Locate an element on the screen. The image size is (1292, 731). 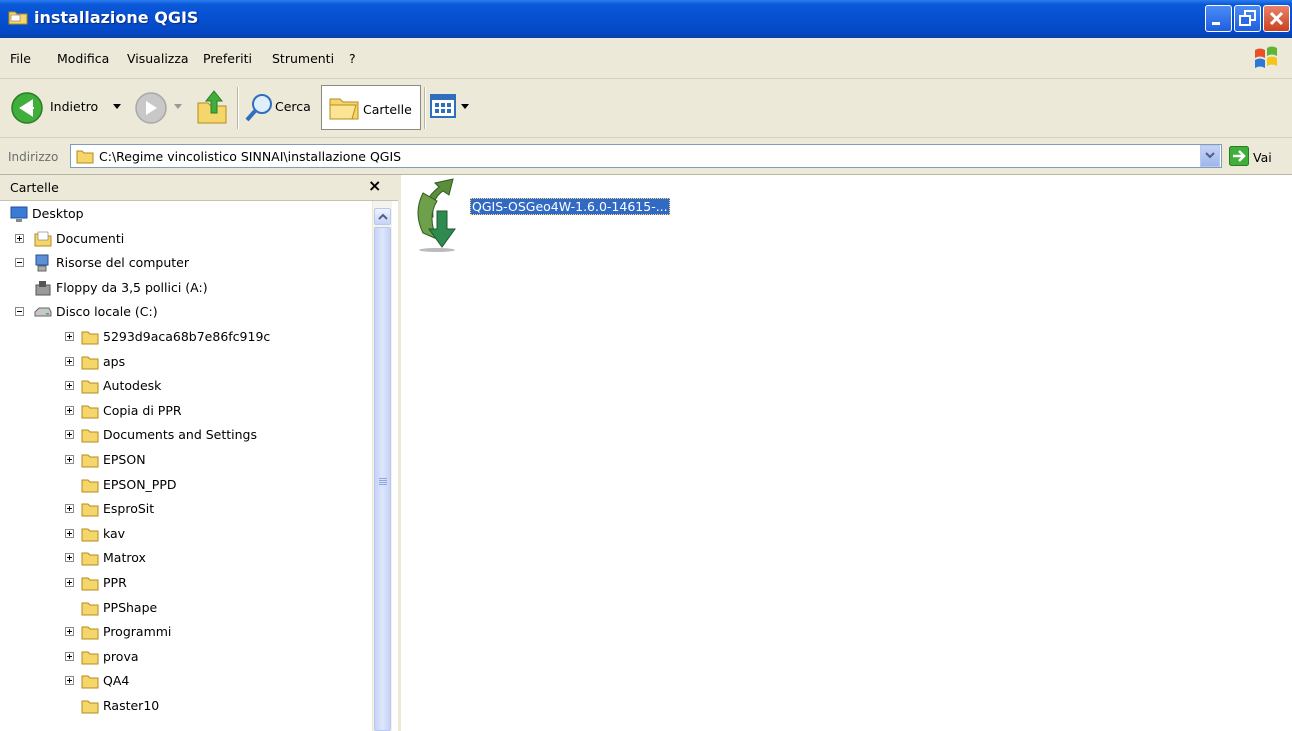
tree-item: Documenti is located at coordinates (186, 240).